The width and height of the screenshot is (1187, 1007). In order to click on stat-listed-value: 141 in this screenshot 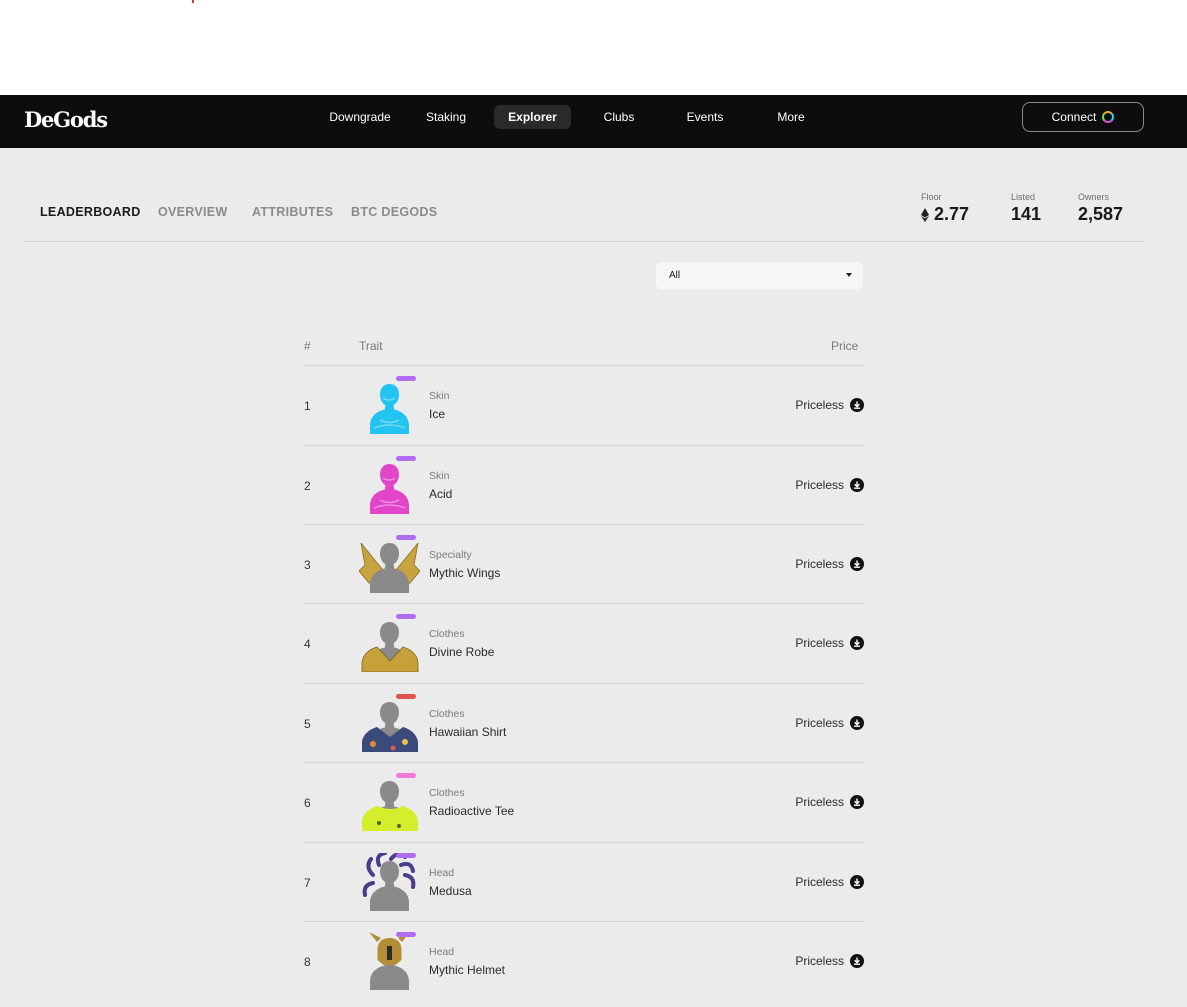, I will do `click(1026, 214)`.